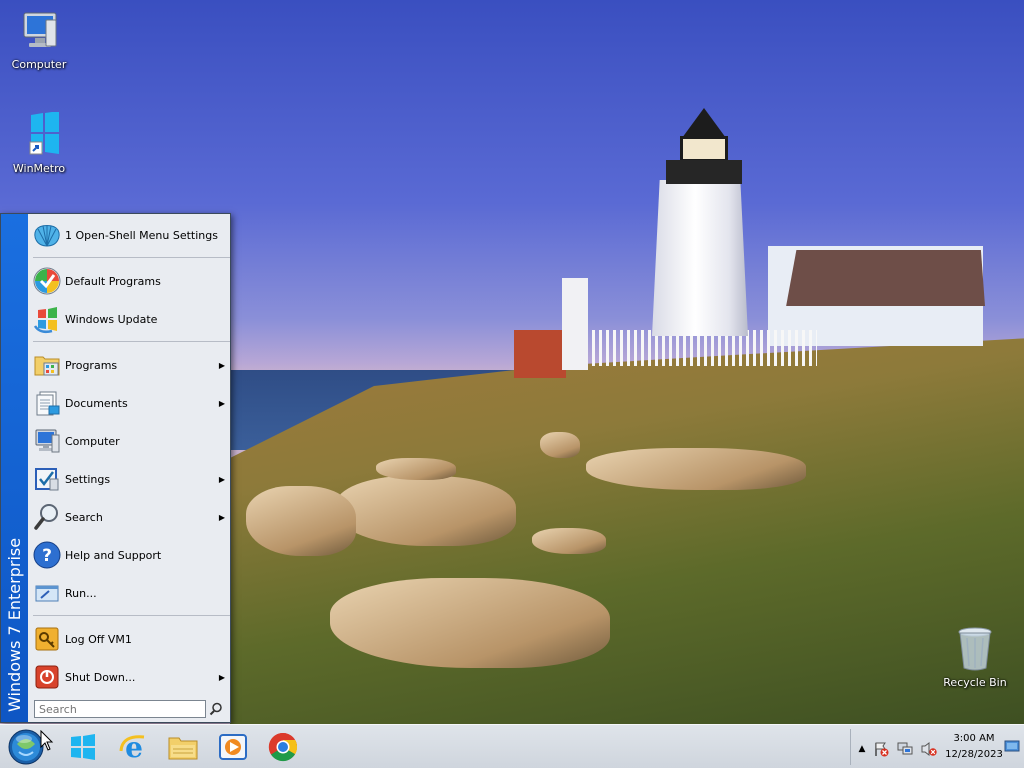 The height and width of the screenshot is (768, 1024). I want to click on network-icon-glyph, so click(905, 748).